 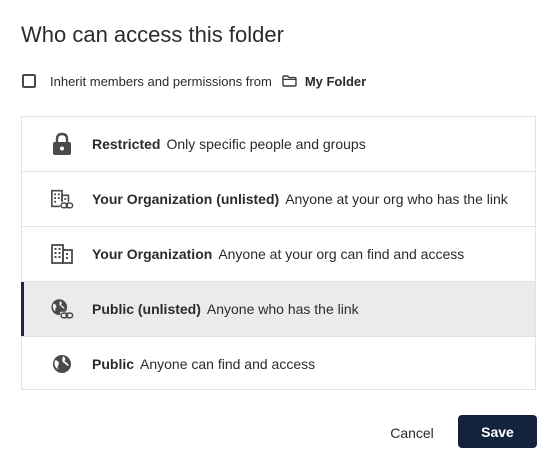 I want to click on option-name: Your Organization (unlisted), so click(x=186, y=199).